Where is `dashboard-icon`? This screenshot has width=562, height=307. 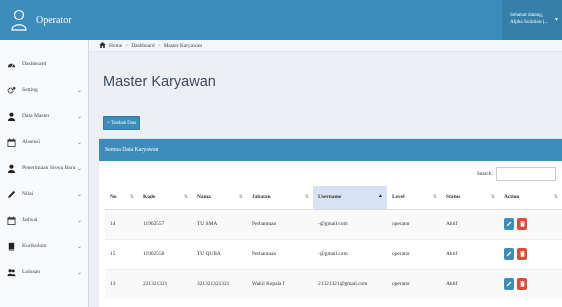
dashboard-icon is located at coordinates (11, 64).